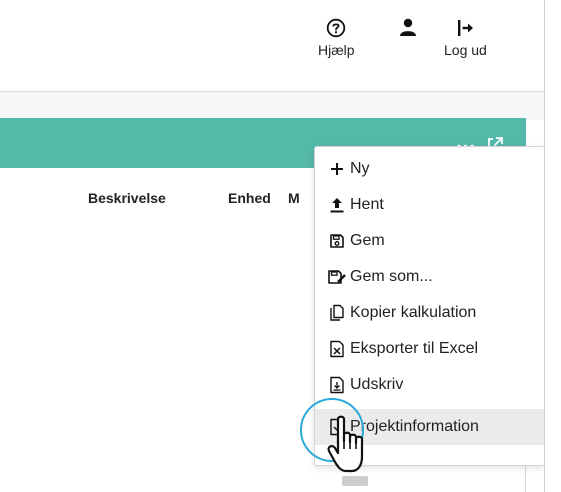 Image resolution: width=561 pixels, height=492 pixels. Describe the element at coordinates (272, 106) in the screenshot. I see `content-background` at that location.